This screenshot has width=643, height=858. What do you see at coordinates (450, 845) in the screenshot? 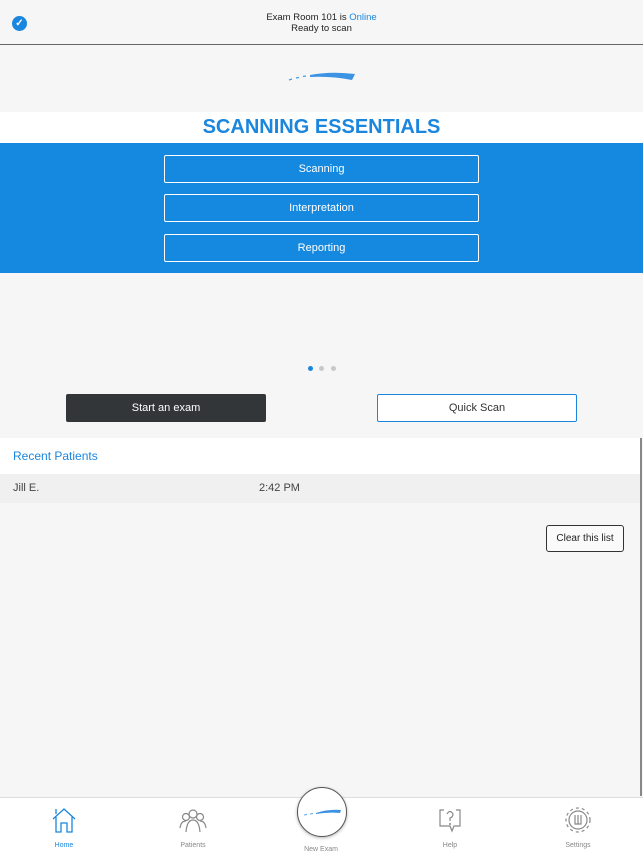
I see `tab-label: Help` at bounding box center [450, 845].